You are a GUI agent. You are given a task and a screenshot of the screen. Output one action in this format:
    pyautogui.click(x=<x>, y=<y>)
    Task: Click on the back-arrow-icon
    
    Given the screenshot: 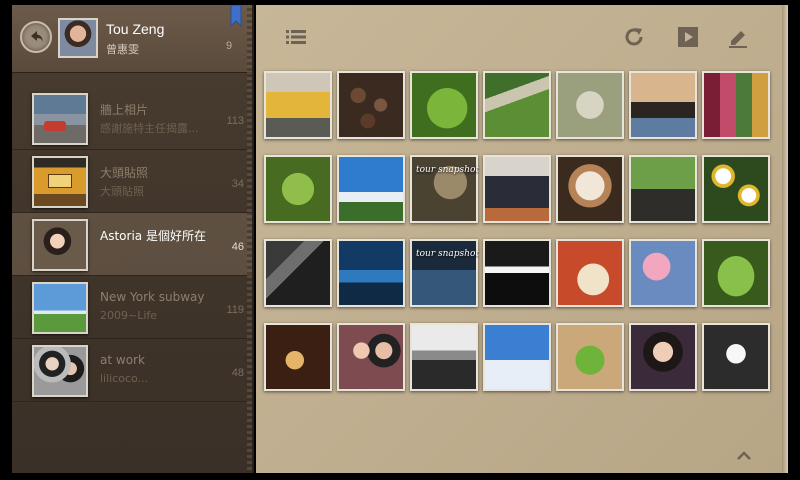 What is the action you would take?
    pyautogui.click(x=37, y=36)
    